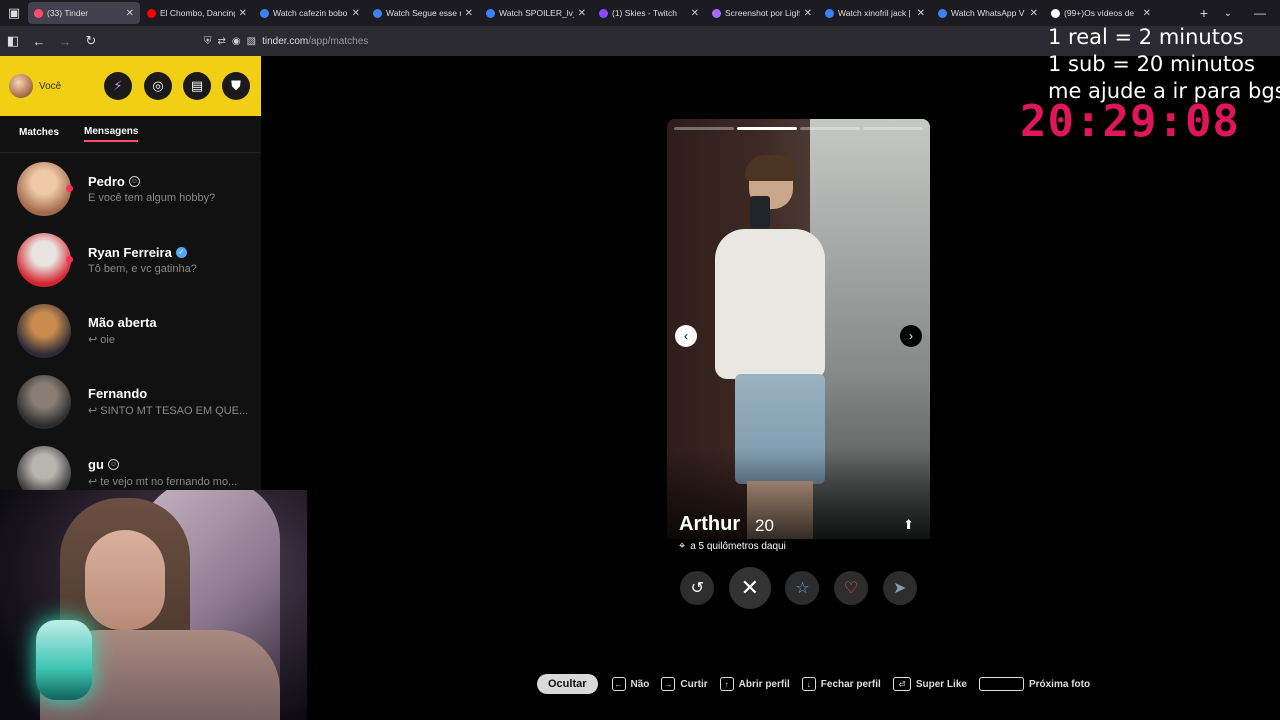 The image size is (1280, 720). Describe the element at coordinates (764, 525) in the screenshot. I see `profile-age: 20` at that location.